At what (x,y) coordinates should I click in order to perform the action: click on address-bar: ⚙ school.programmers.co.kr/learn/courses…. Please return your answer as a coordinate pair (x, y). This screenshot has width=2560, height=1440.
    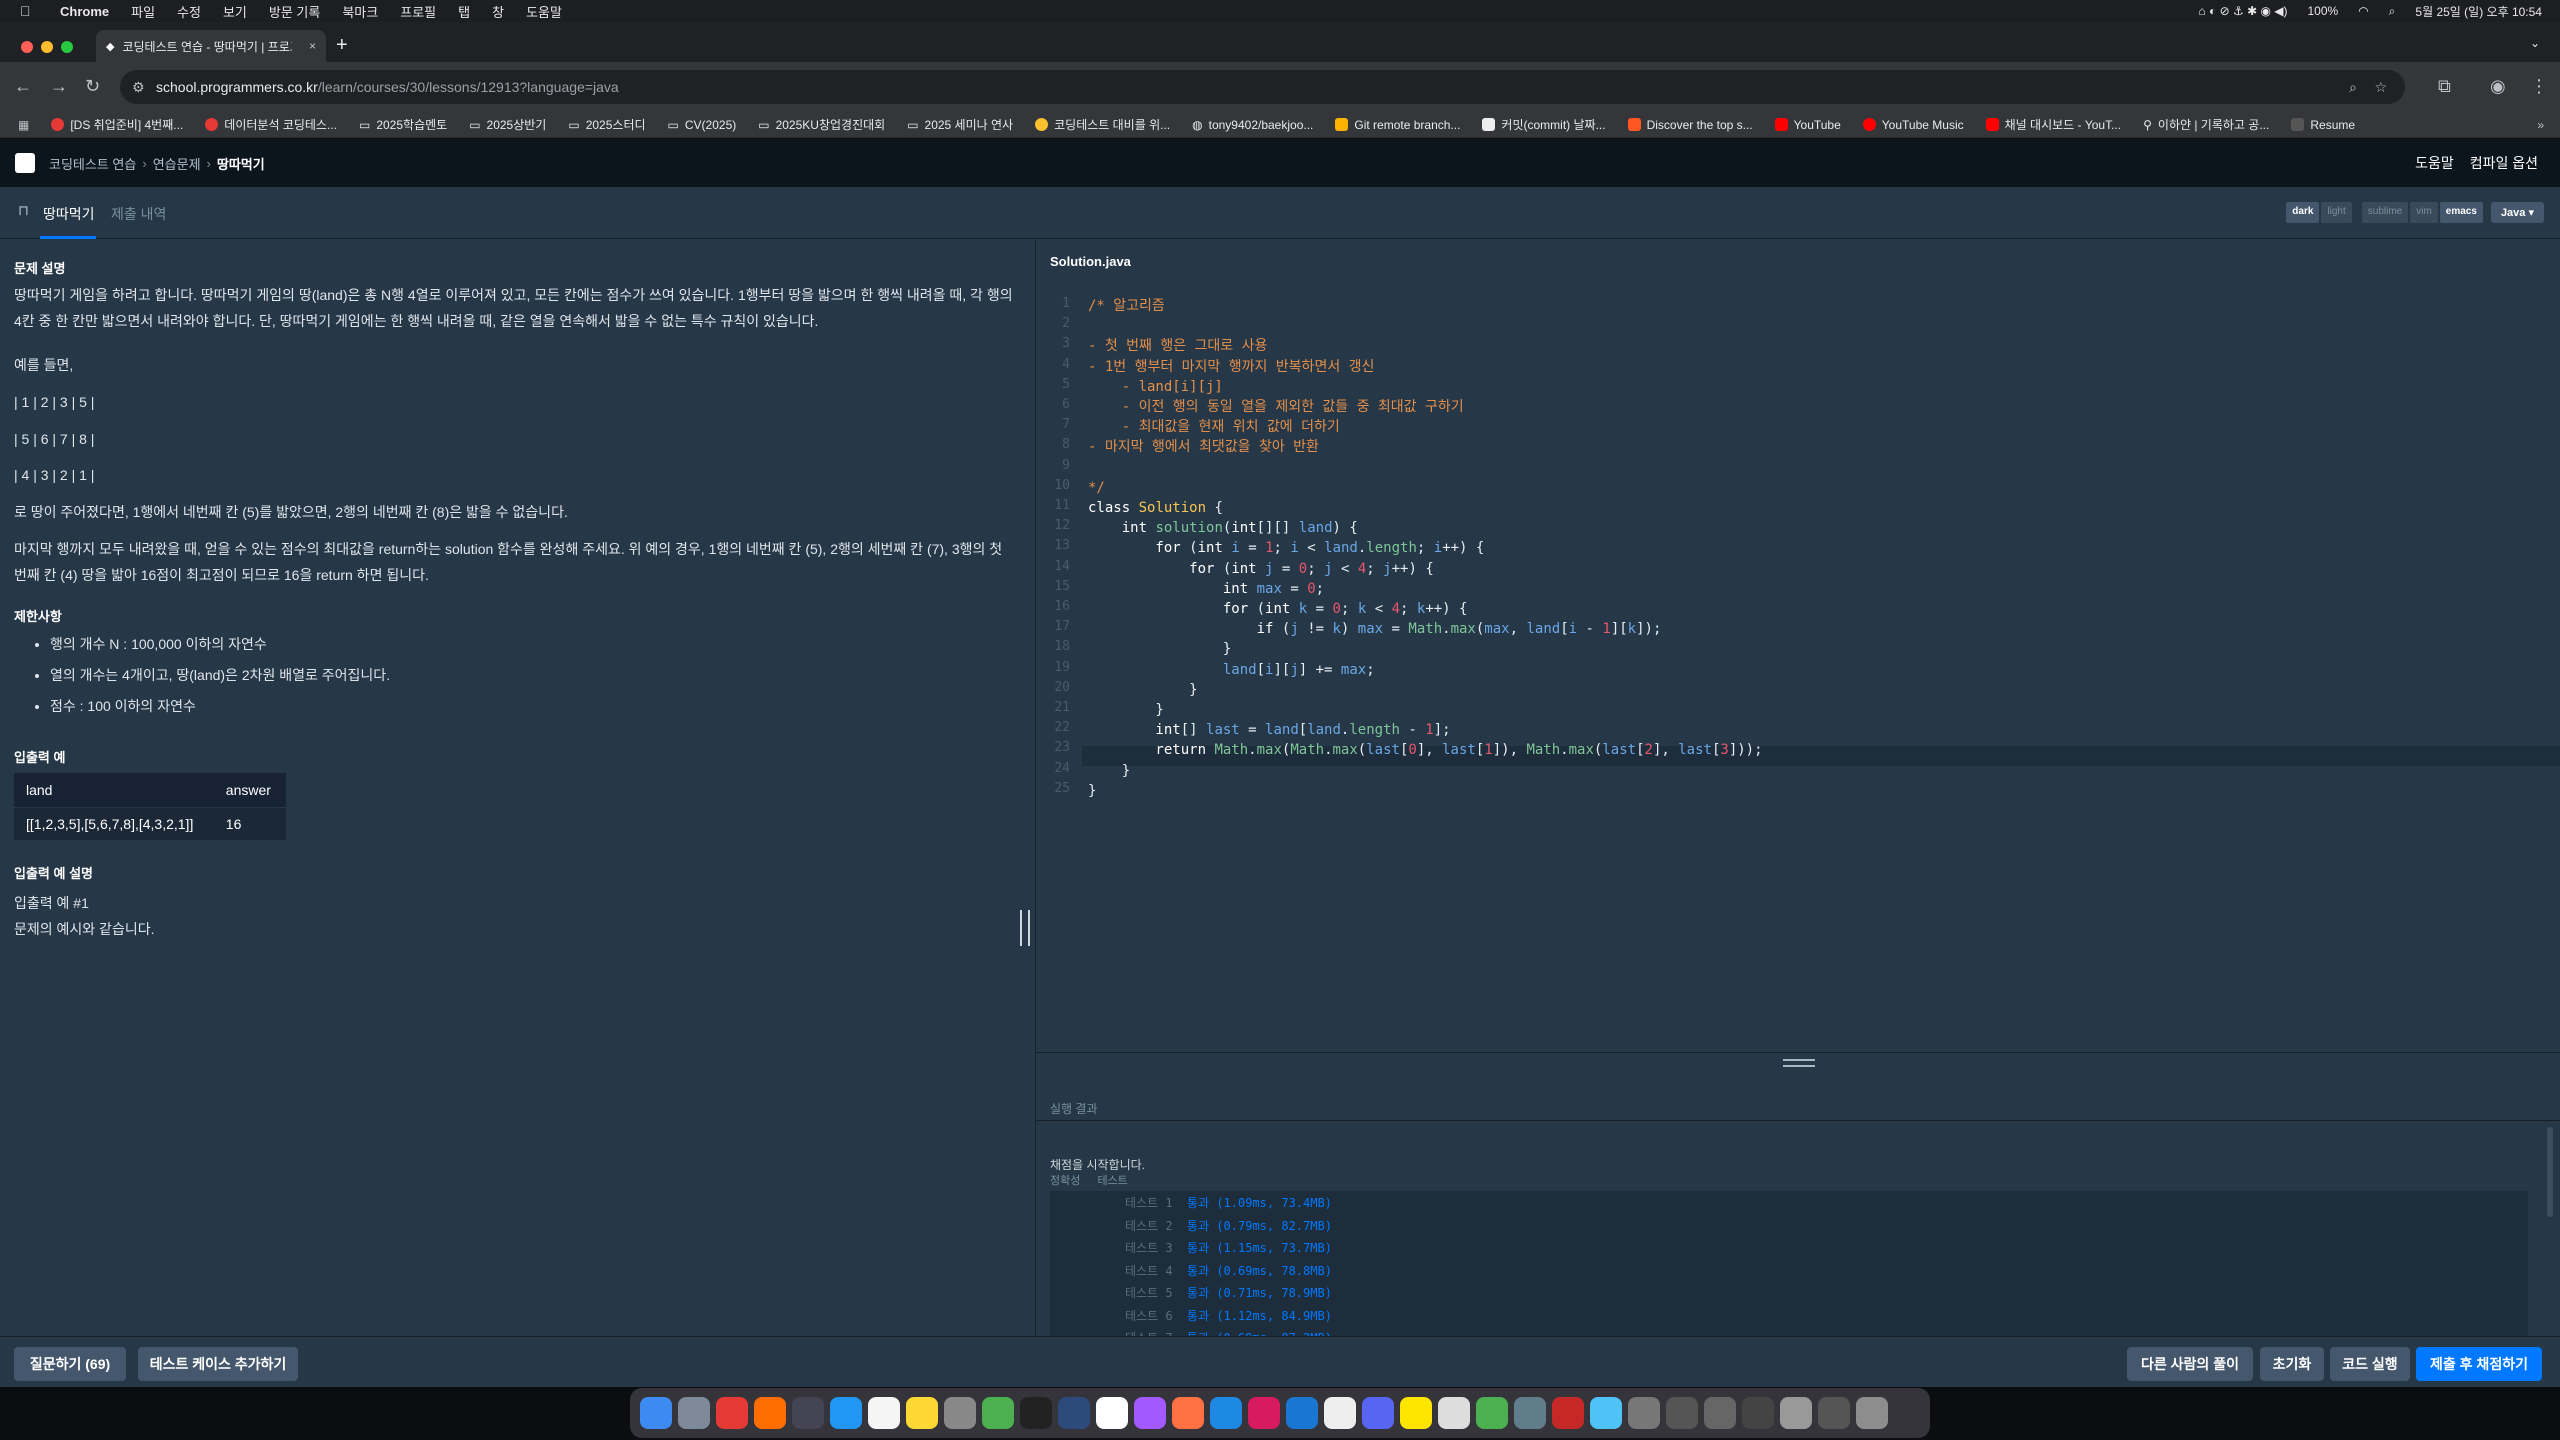
    Looking at the image, I should click on (1262, 87).